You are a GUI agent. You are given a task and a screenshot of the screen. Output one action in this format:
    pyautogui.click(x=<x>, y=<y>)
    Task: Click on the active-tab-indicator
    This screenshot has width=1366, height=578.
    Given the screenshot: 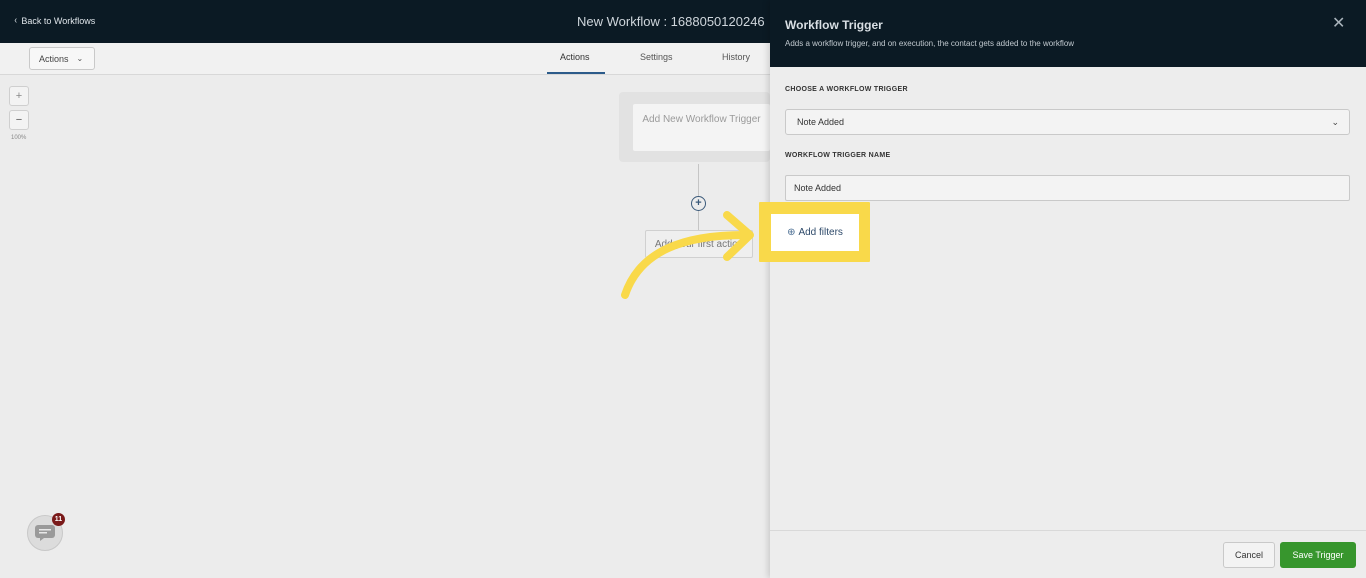 What is the action you would take?
    pyautogui.click(x=576, y=73)
    